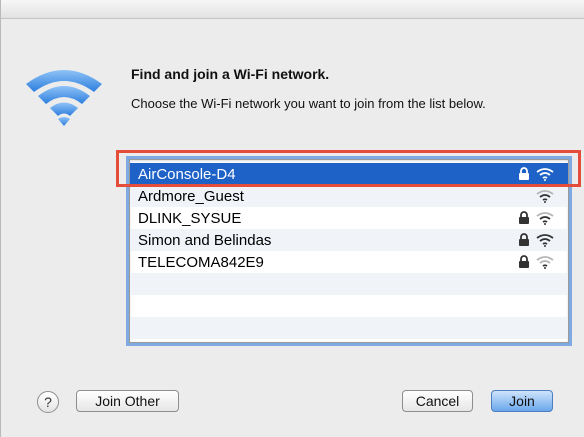 The image size is (584, 437). I want to click on network-name: DLINK_SYSUE, so click(190, 218).